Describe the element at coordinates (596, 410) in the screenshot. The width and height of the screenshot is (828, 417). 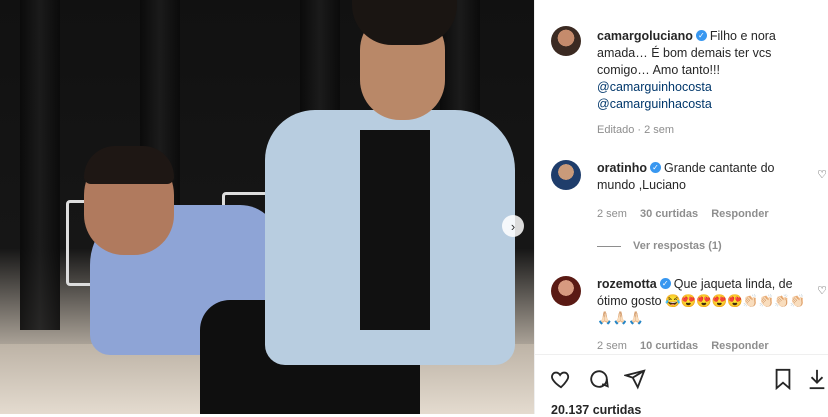
I see `post-likes-count: 20.137 curtidas` at that location.